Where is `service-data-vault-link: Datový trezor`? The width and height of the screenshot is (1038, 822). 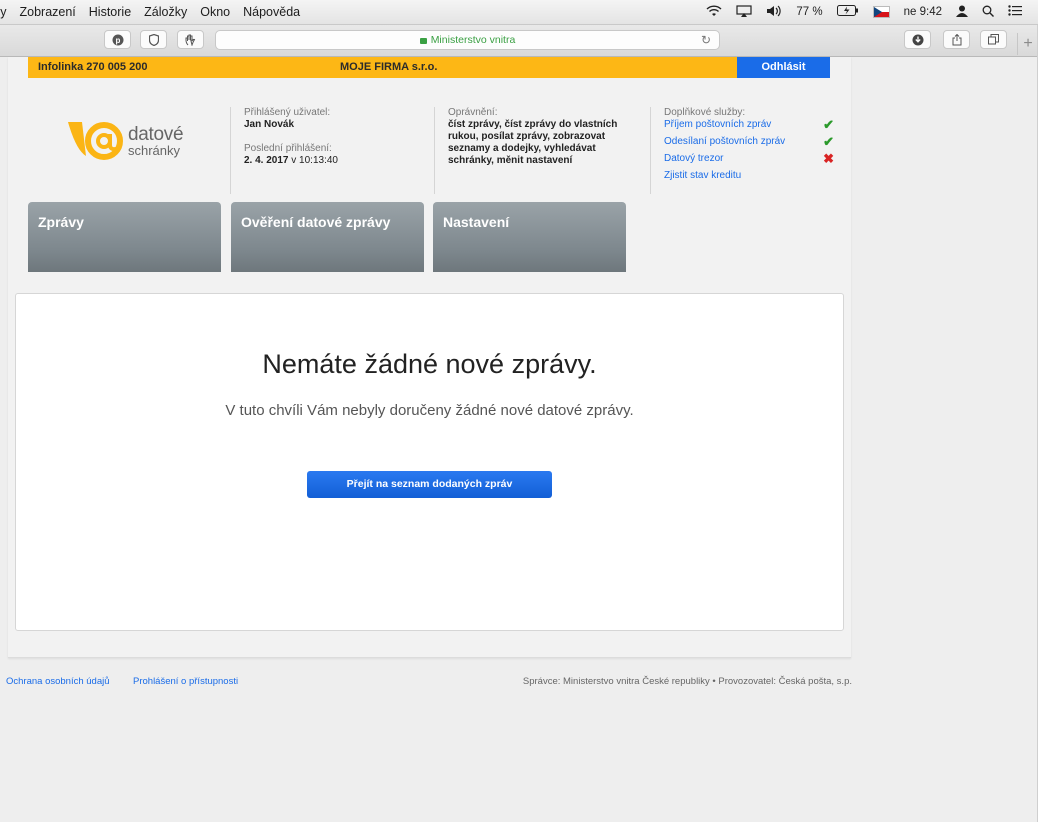
service-data-vault-link: Datový trezor is located at coordinates (693, 158).